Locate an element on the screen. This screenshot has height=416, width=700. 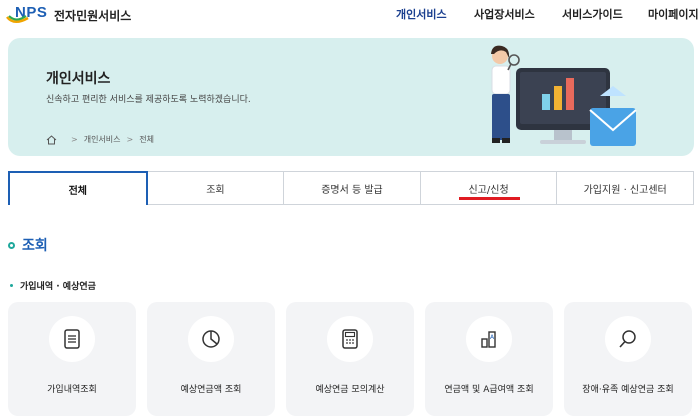
tab-inquiry: 조회 is located at coordinates (216, 187).